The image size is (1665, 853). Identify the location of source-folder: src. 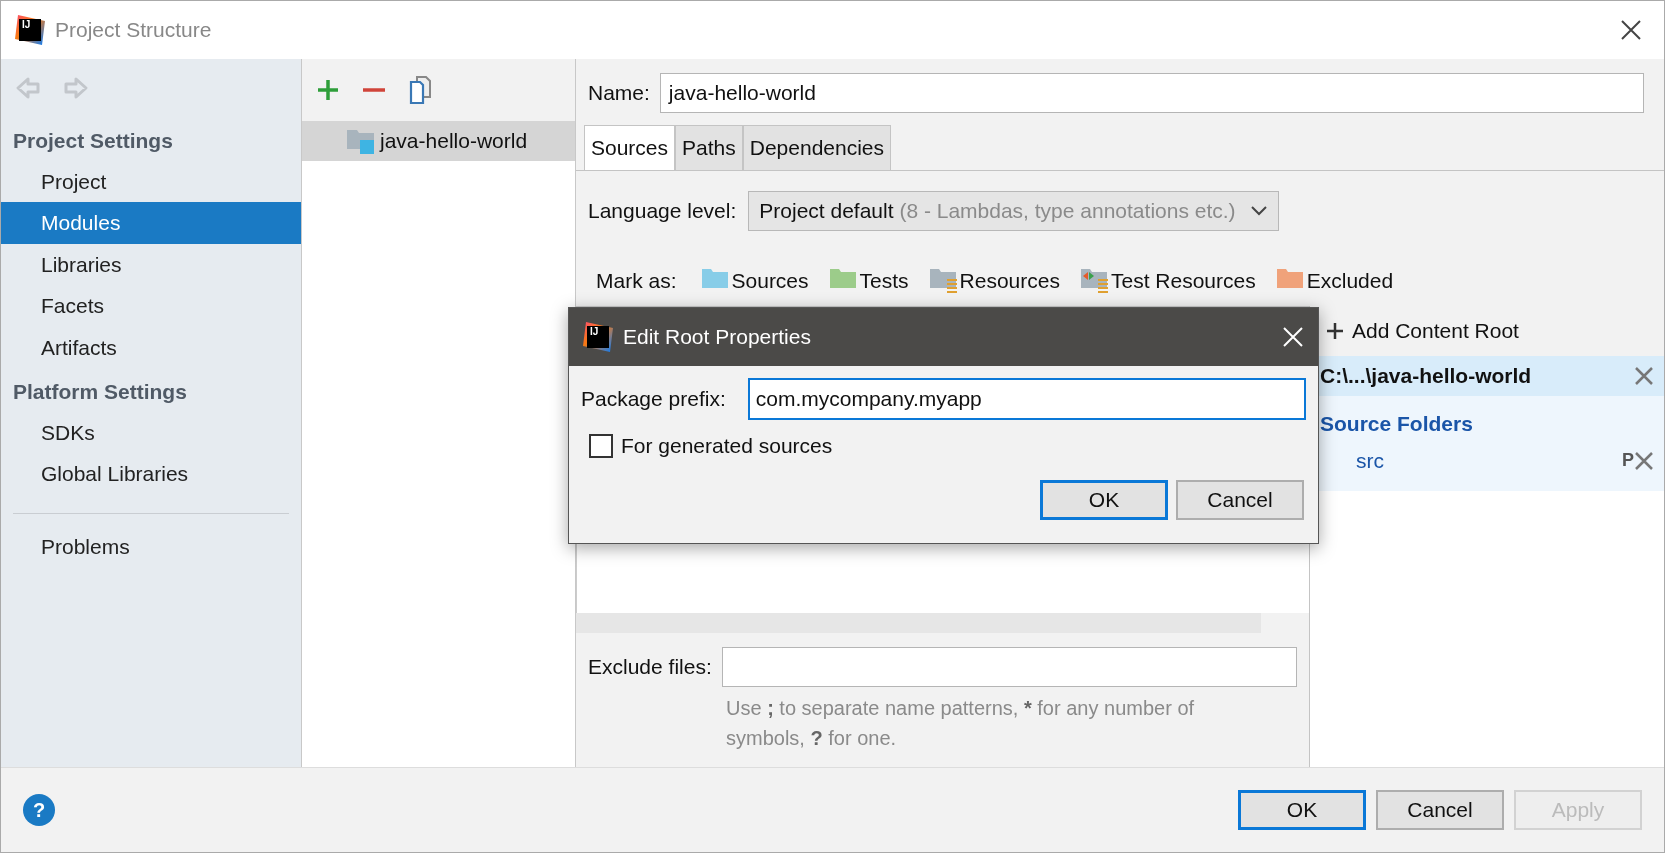
(1370, 461).